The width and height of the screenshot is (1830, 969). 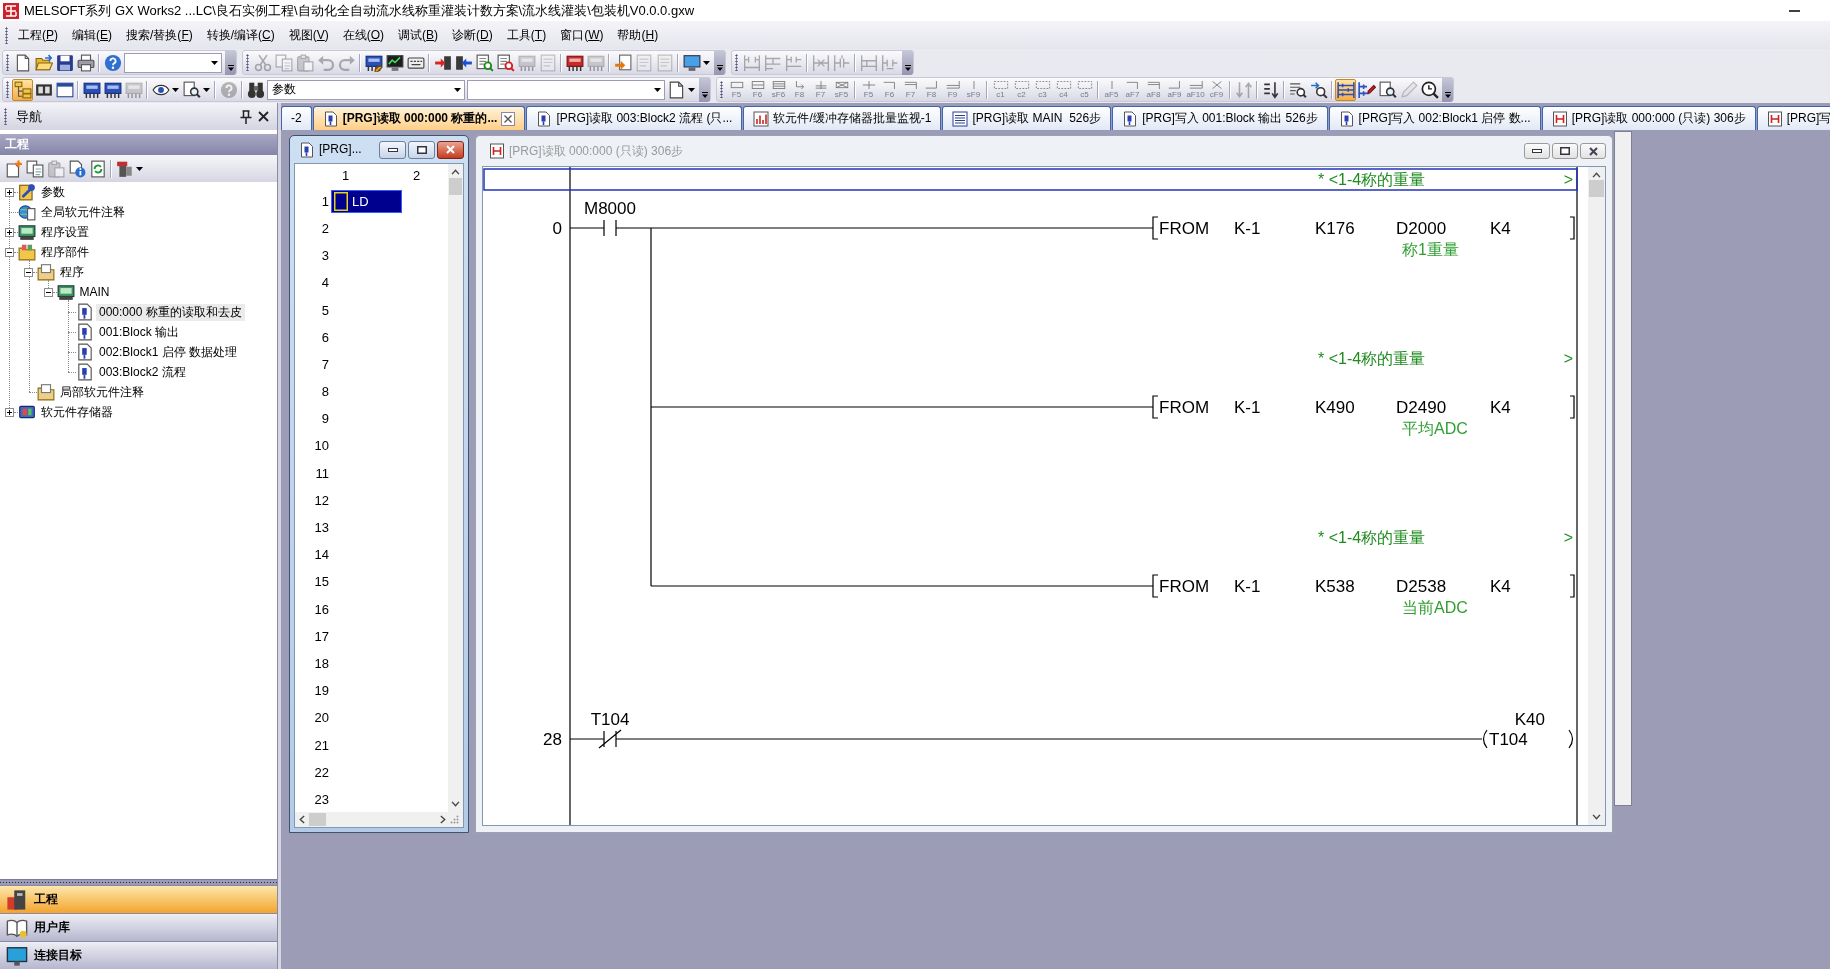 What do you see at coordinates (82, 212) in the screenshot?
I see `tree-item: 全局软元件注释` at bounding box center [82, 212].